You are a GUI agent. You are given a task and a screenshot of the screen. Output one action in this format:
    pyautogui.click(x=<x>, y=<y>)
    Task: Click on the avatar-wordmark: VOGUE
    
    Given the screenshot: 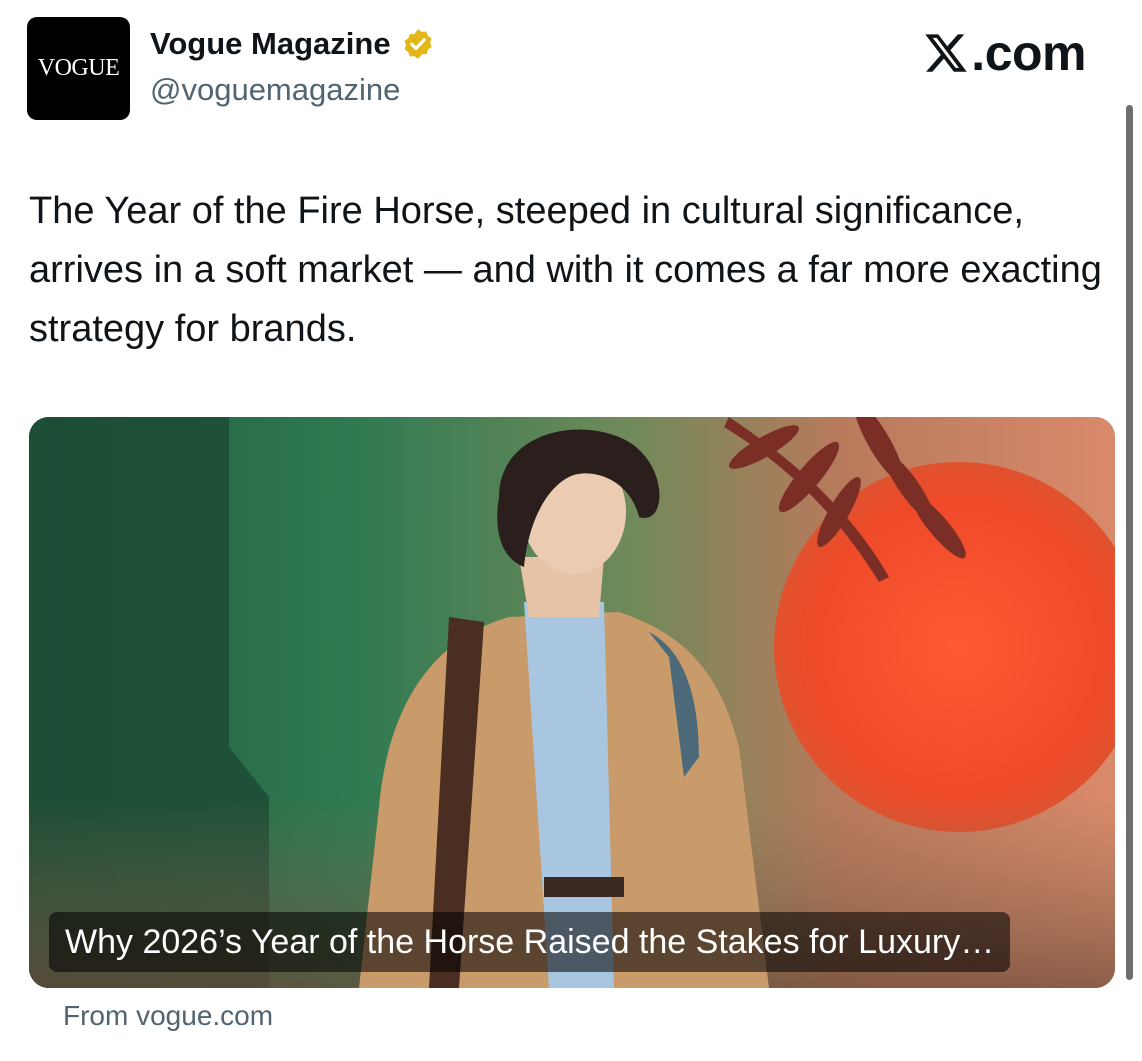 What is the action you would take?
    pyautogui.click(x=78, y=68)
    